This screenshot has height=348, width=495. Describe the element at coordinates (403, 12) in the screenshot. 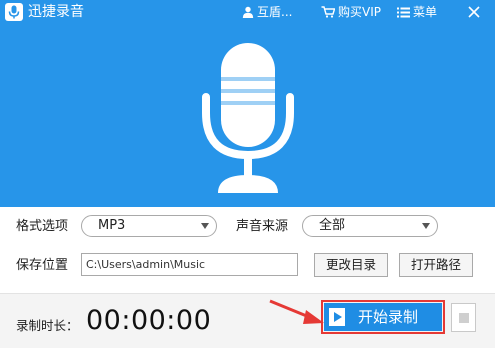

I see `menu-icon` at that location.